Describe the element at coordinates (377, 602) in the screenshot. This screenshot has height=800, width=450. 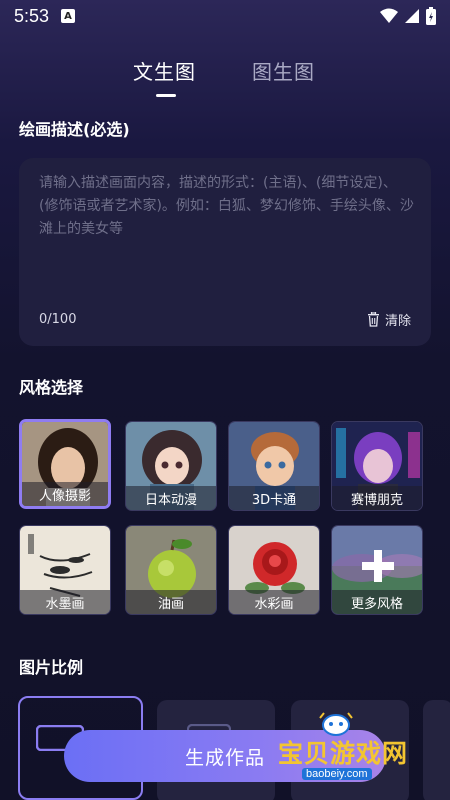
I see `style-label: 更多风格` at that location.